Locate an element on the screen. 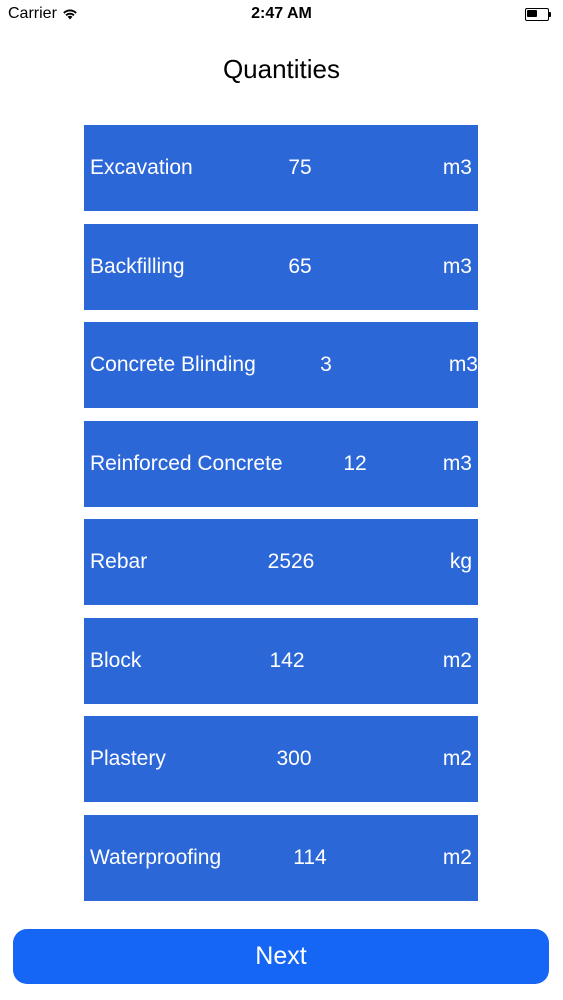 This screenshot has height=1000, width=563. quantity-row-excavation: Excavation 75 m3 is located at coordinates (281, 168).